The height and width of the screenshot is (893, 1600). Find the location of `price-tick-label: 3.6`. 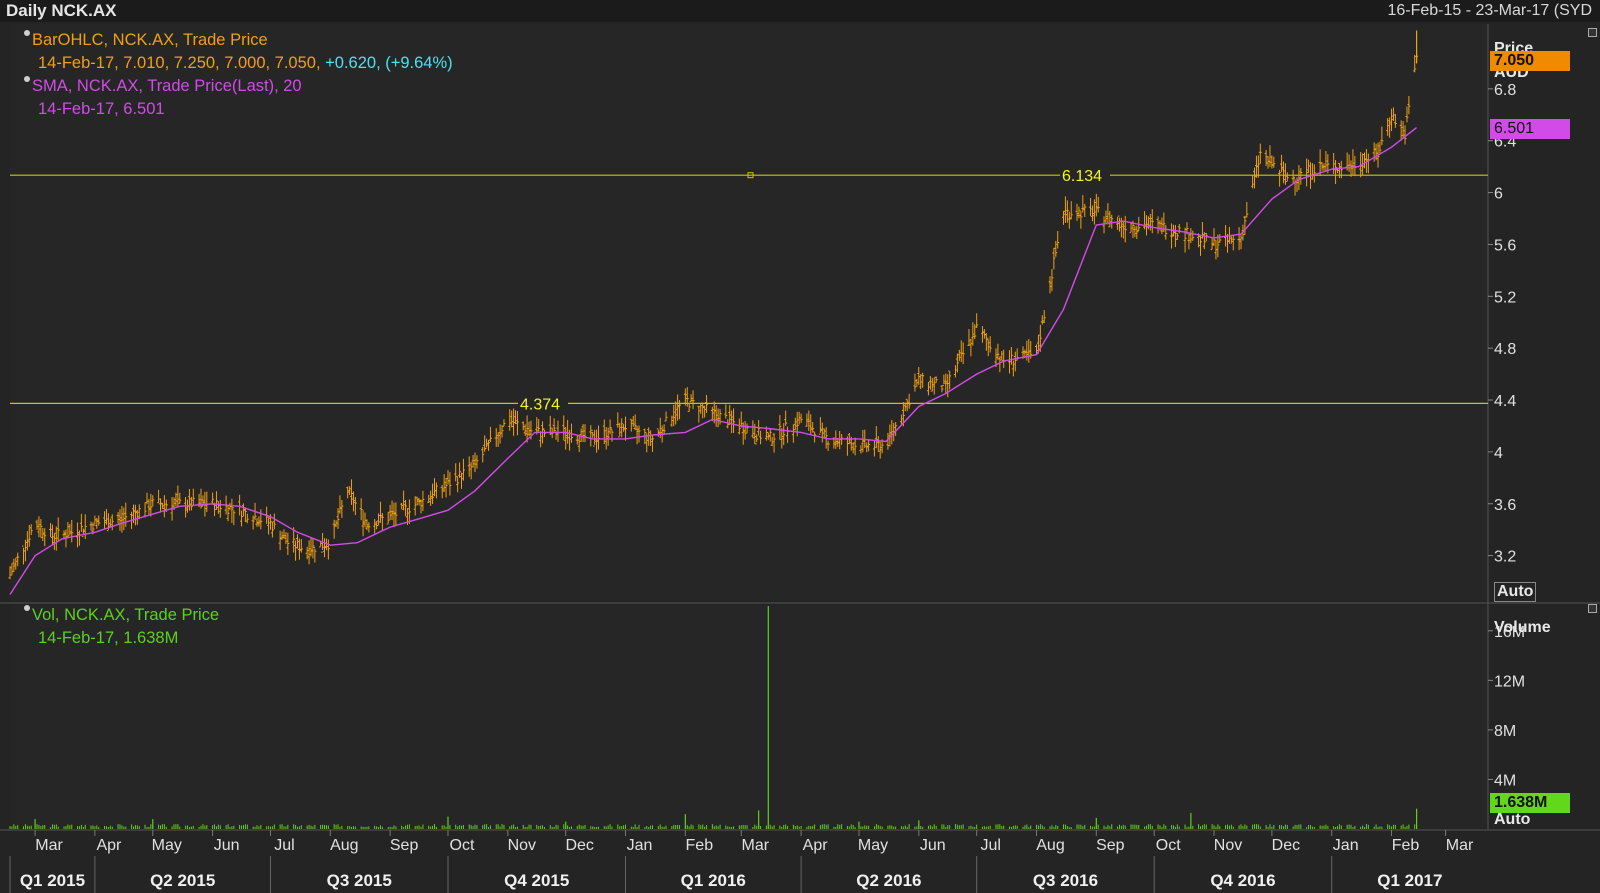

price-tick-label: 3.6 is located at coordinates (1505, 505).